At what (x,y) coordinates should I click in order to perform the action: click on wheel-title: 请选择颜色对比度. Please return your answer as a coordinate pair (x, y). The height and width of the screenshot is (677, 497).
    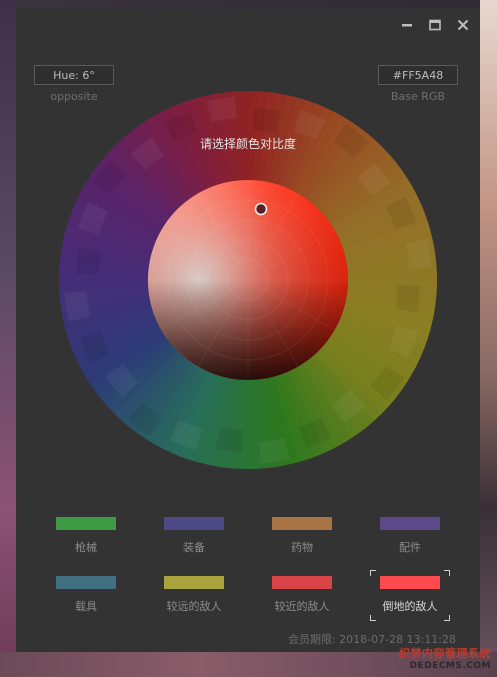
    Looking at the image, I should click on (247, 144).